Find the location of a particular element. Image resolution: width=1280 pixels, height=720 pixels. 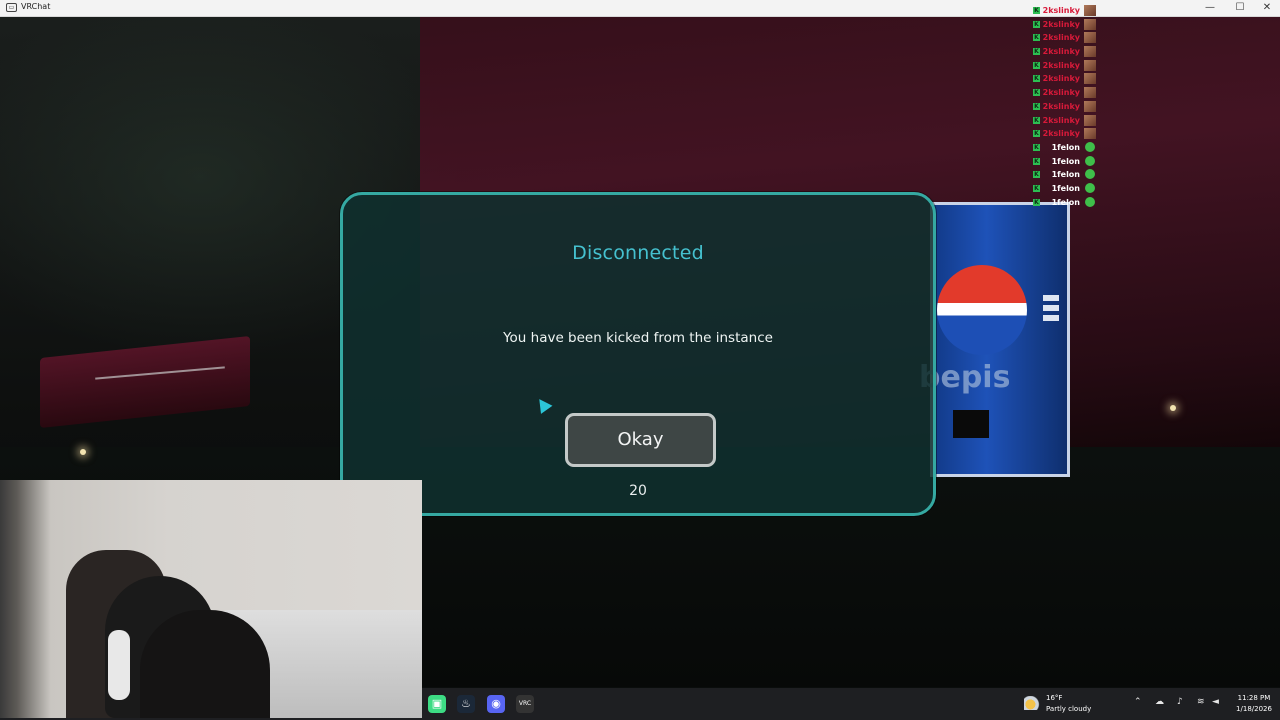

dialog-message: You have been kicked from the instance is located at coordinates (638, 338).